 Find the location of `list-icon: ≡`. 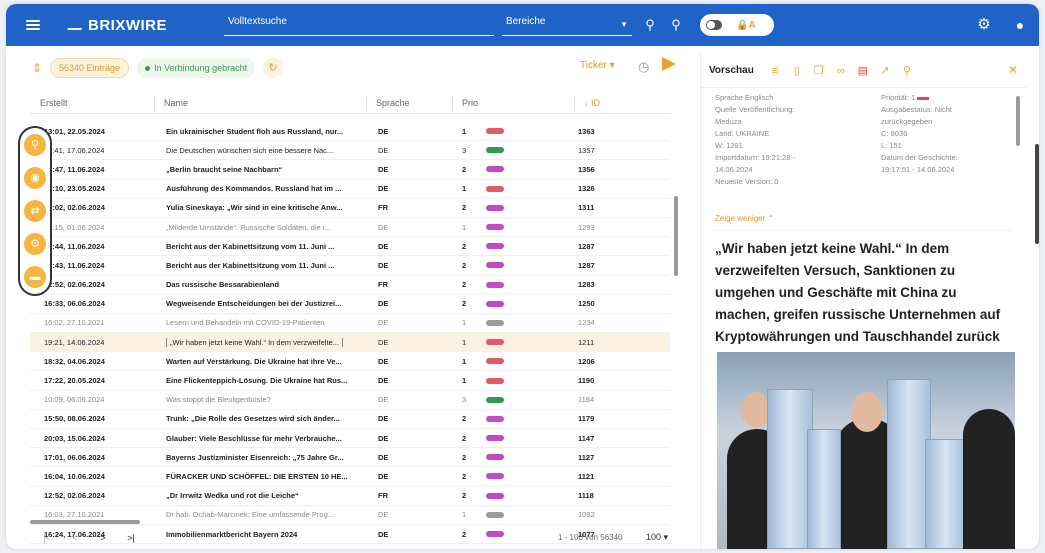

list-icon: ≡ is located at coordinates (775, 71).